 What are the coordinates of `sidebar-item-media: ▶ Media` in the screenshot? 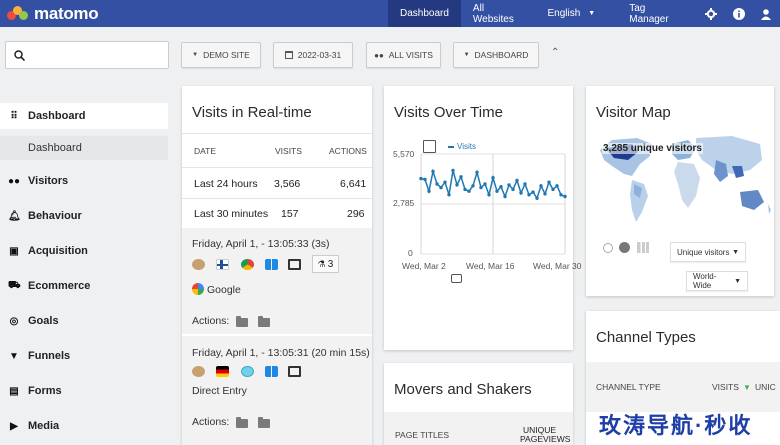 It's located at (84, 426).